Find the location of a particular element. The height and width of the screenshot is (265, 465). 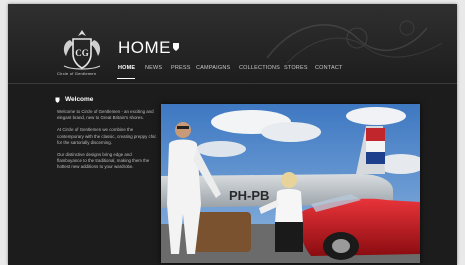

nav-active-underline is located at coordinates (126, 78).